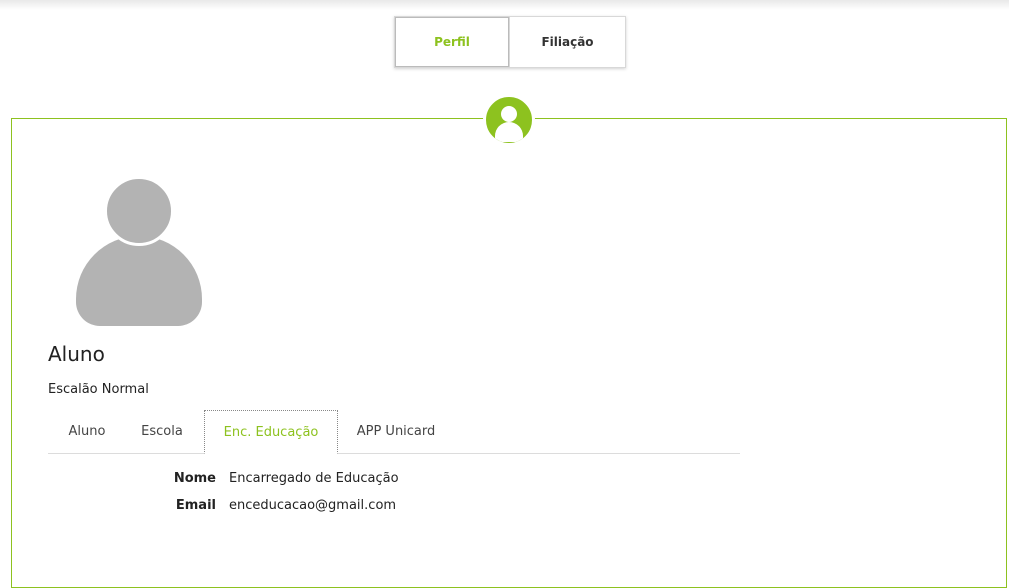 The image size is (1009, 588). What do you see at coordinates (313, 505) in the screenshot?
I see `email-value: enceducacao@gmail.com` at bounding box center [313, 505].